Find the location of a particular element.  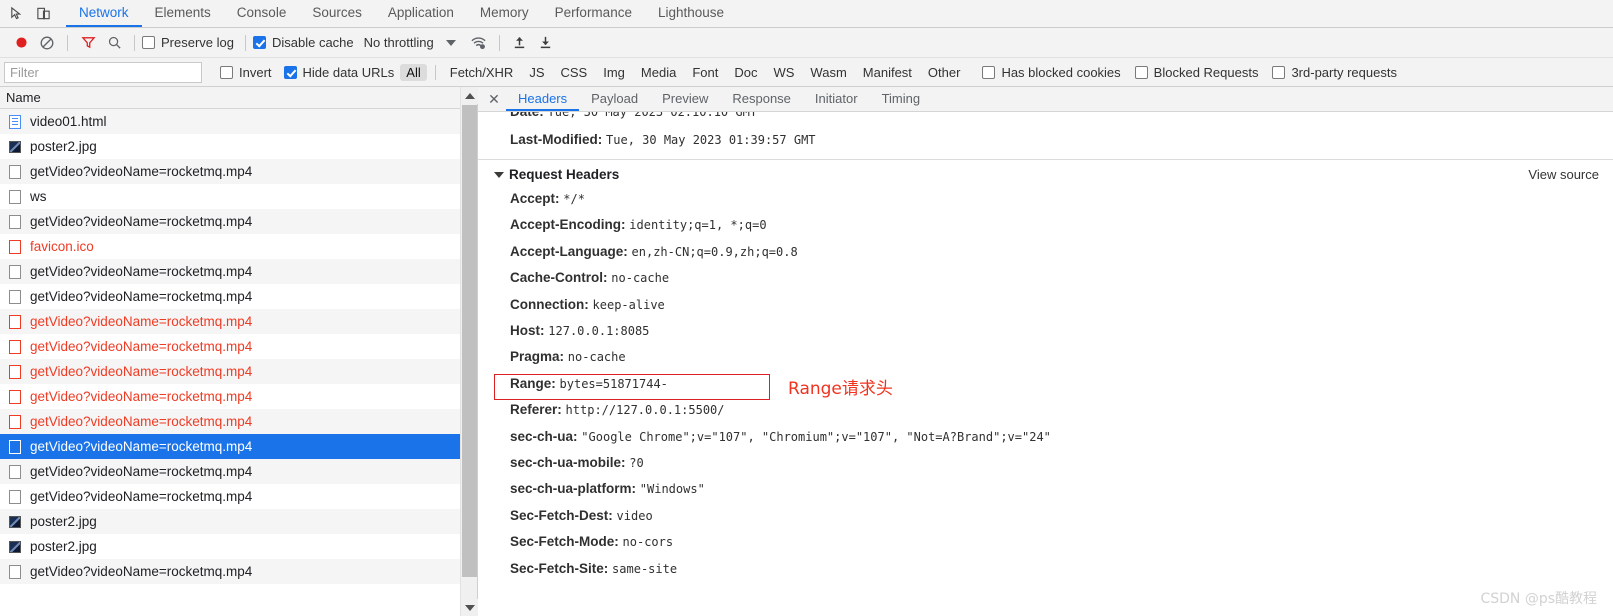

type-filter-other: Other is located at coordinates (944, 72).